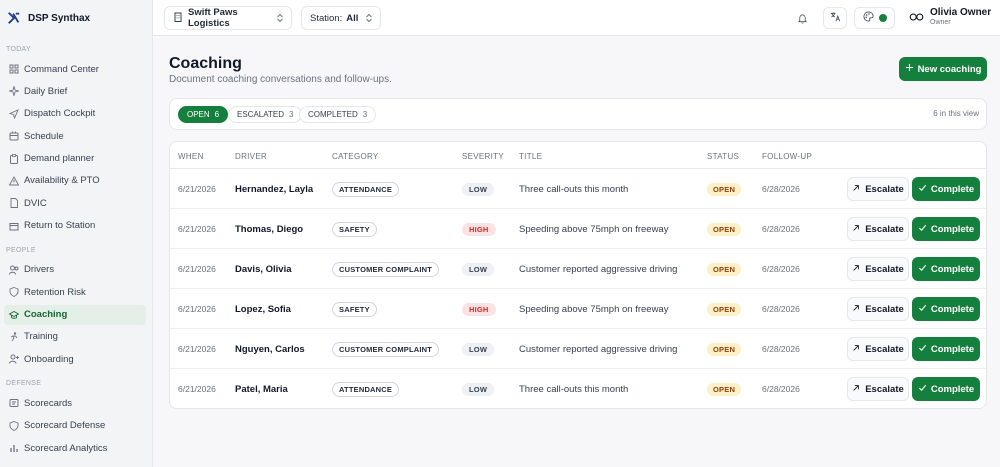 The height and width of the screenshot is (467, 1000). What do you see at coordinates (14, 270) in the screenshot?
I see `users-icon` at bounding box center [14, 270].